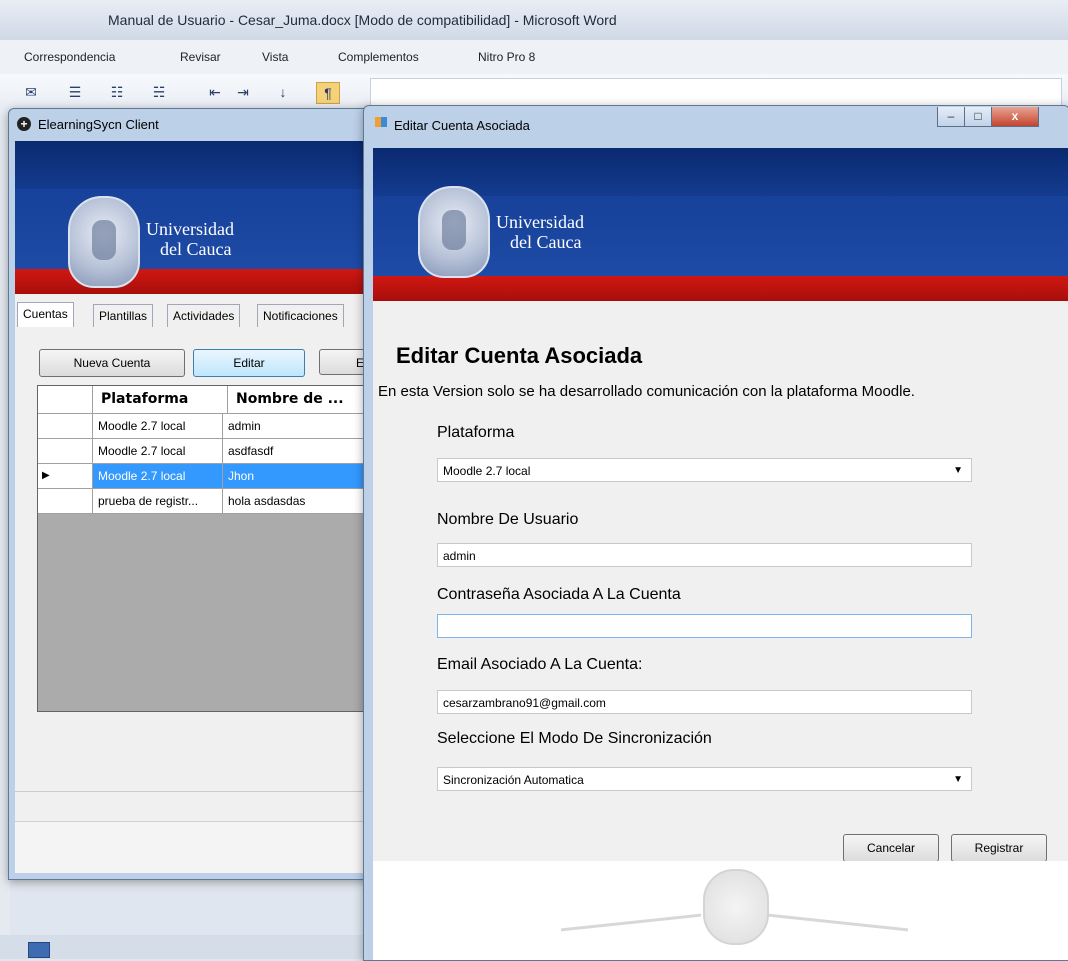 The height and width of the screenshot is (961, 1068). I want to click on password-label: Contraseña Asociada A La Cuenta, so click(559, 594).